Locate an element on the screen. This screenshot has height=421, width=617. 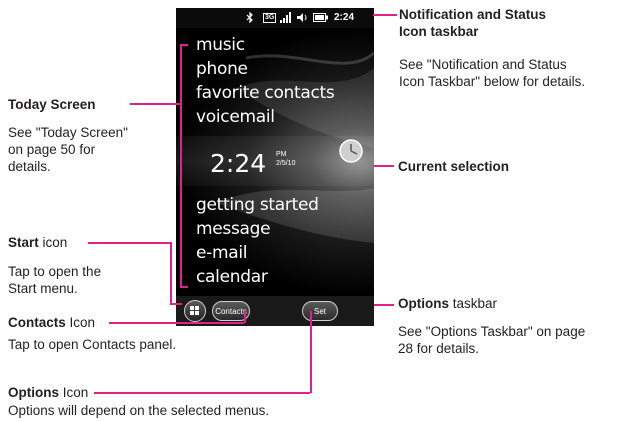
status-title-line1: Notification and Status is located at coordinates (473, 14).